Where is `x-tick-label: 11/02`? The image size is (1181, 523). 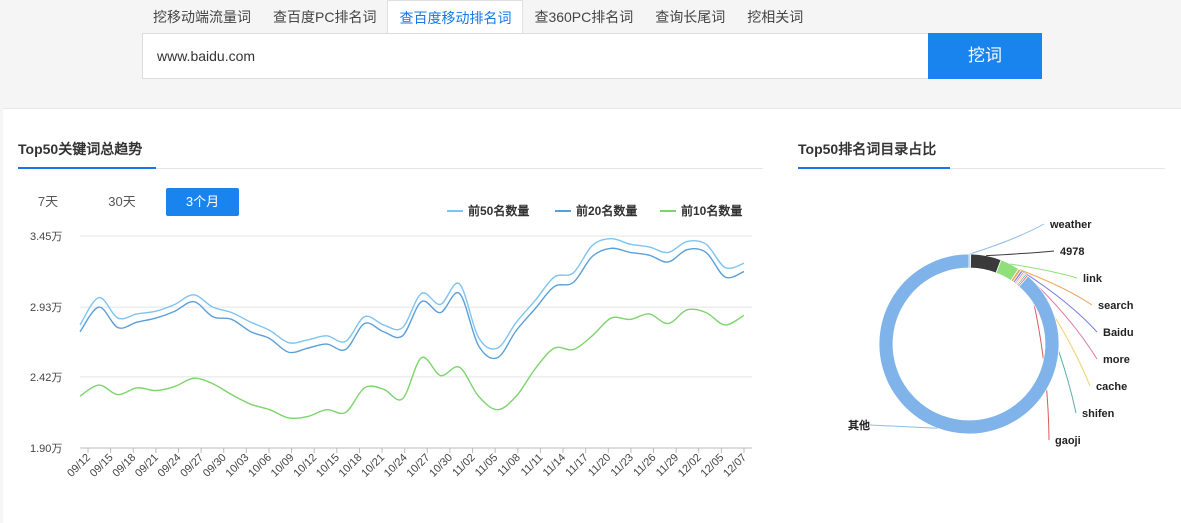
x-tick-label: 11/02 is located at coordinates (463, 465).